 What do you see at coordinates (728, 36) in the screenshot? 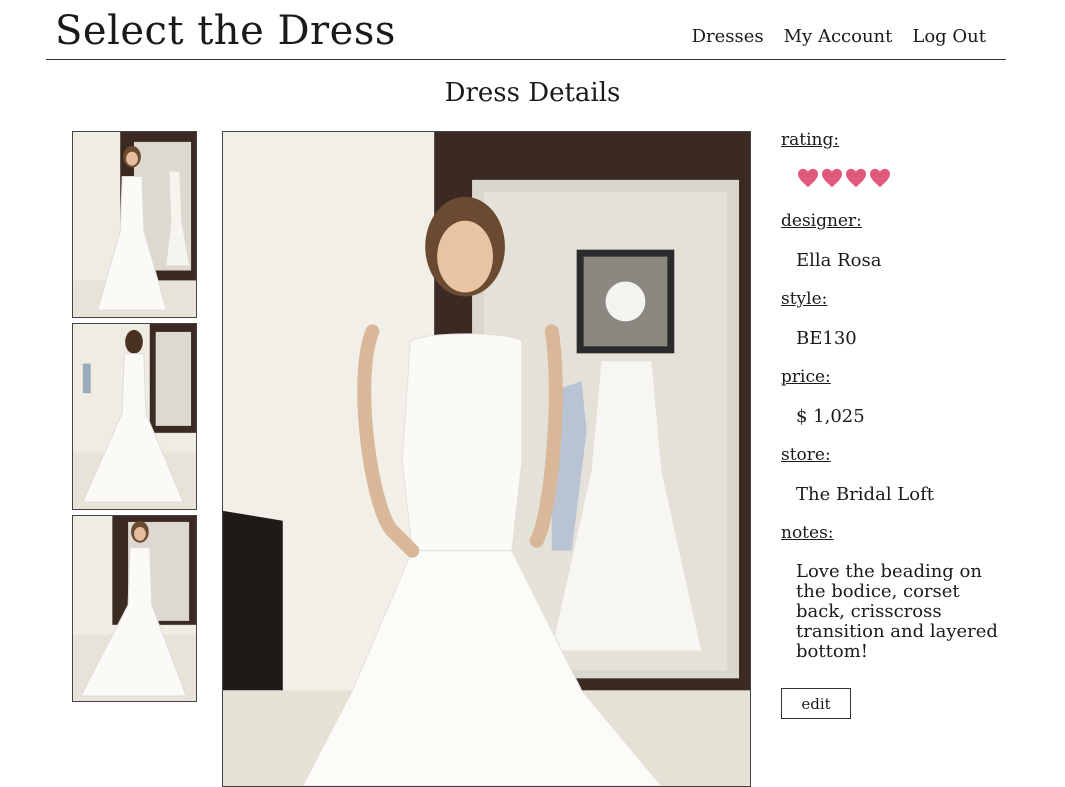
I see `nav-dresses: Dresses` at bounding box center [728, 36].